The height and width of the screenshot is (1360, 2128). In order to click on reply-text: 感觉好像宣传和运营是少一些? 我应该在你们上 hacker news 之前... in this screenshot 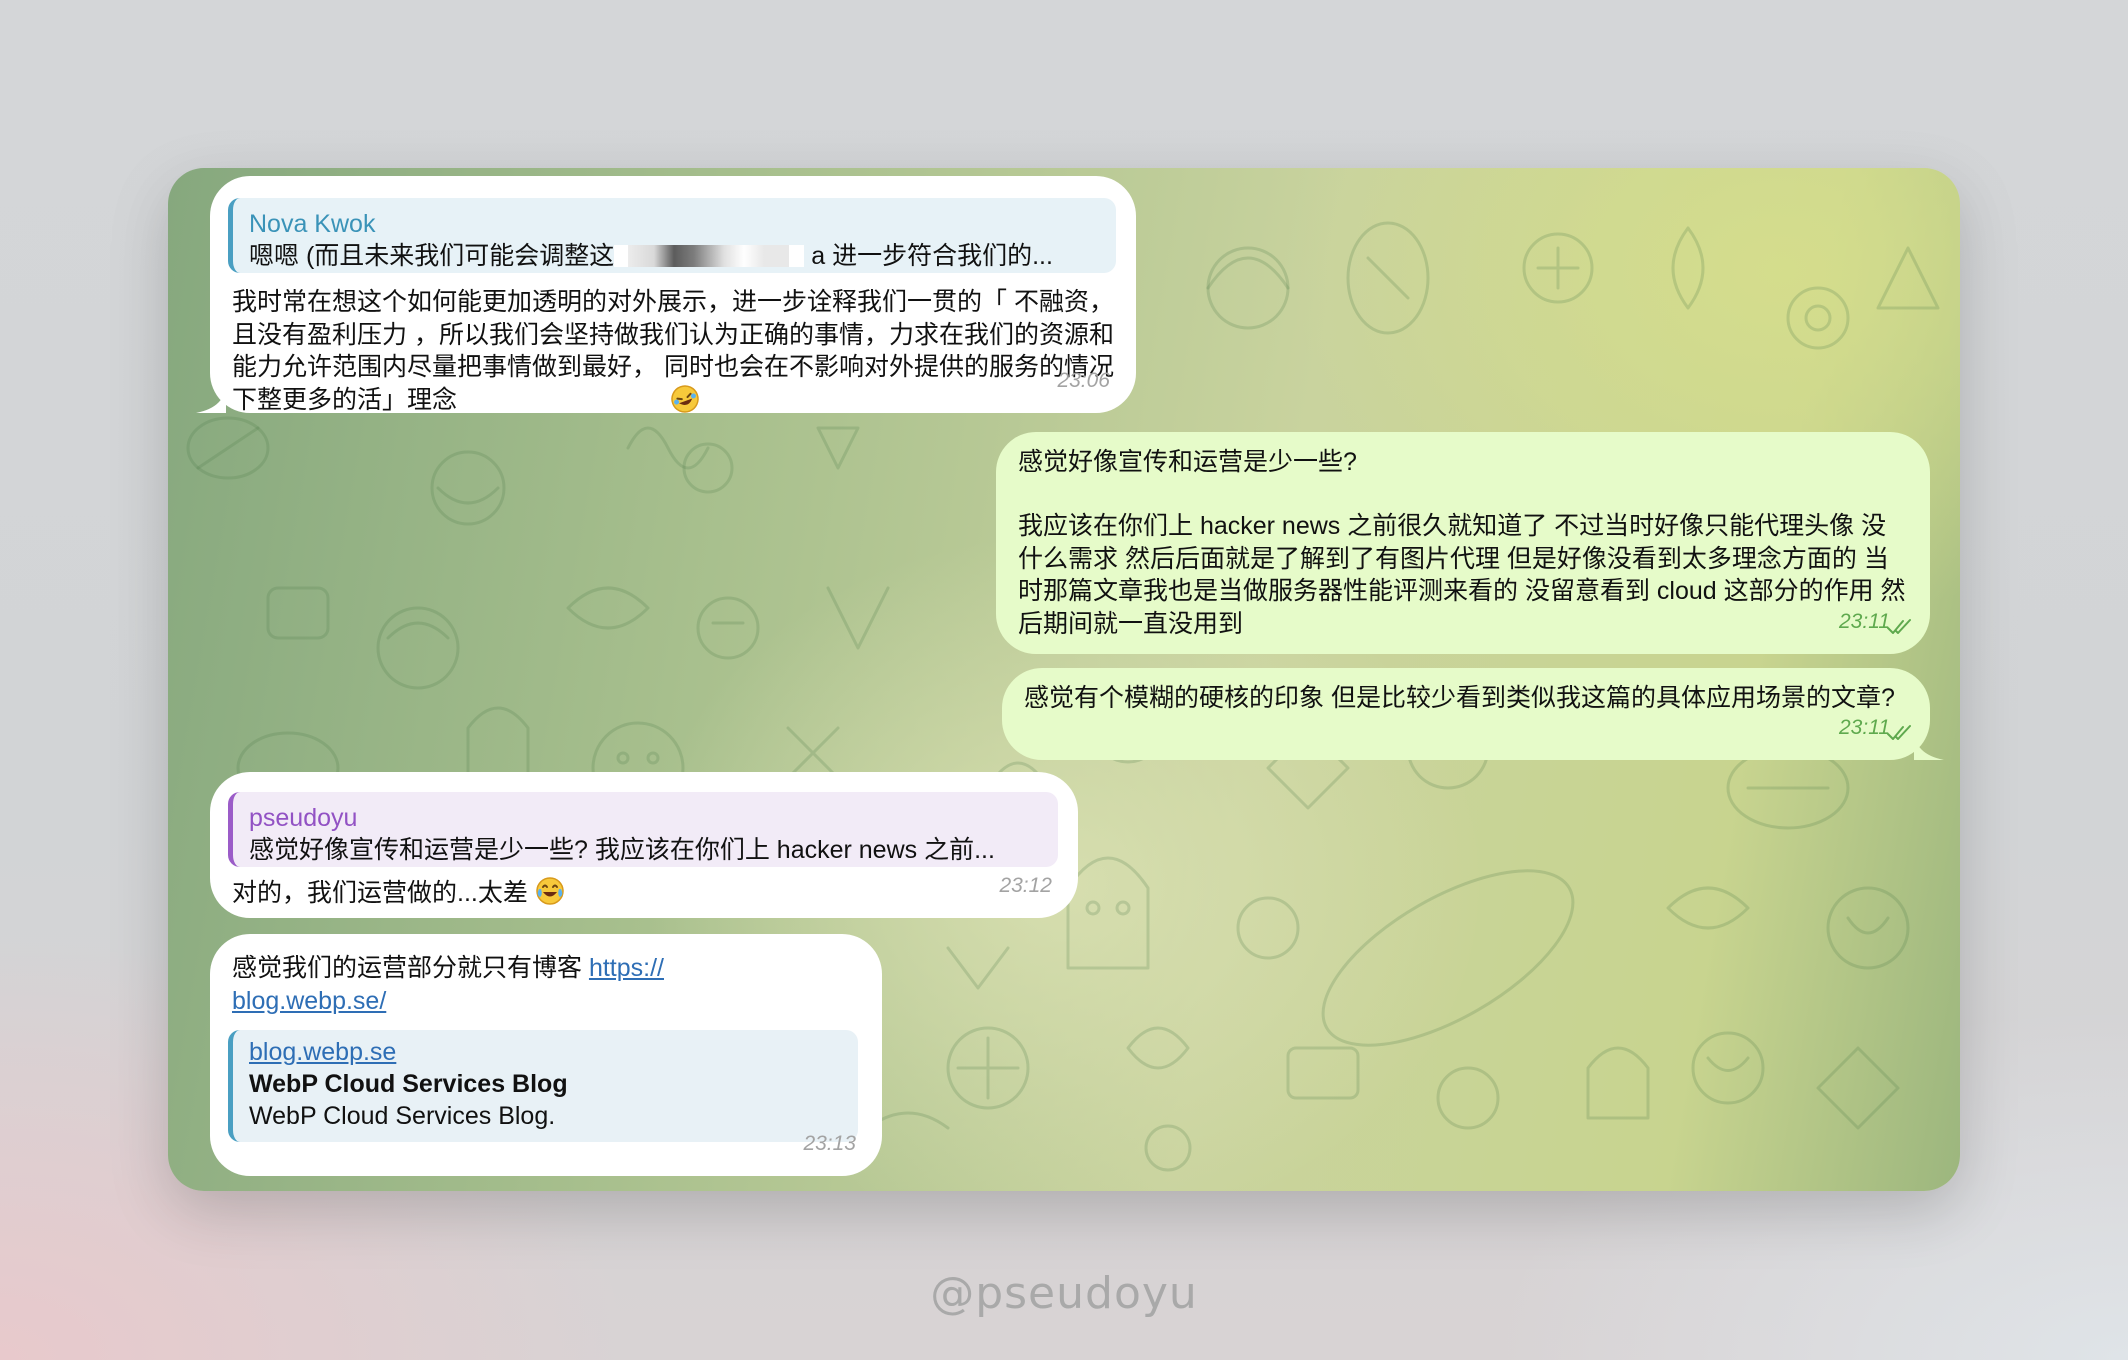, I will do `click(622, 850)`.